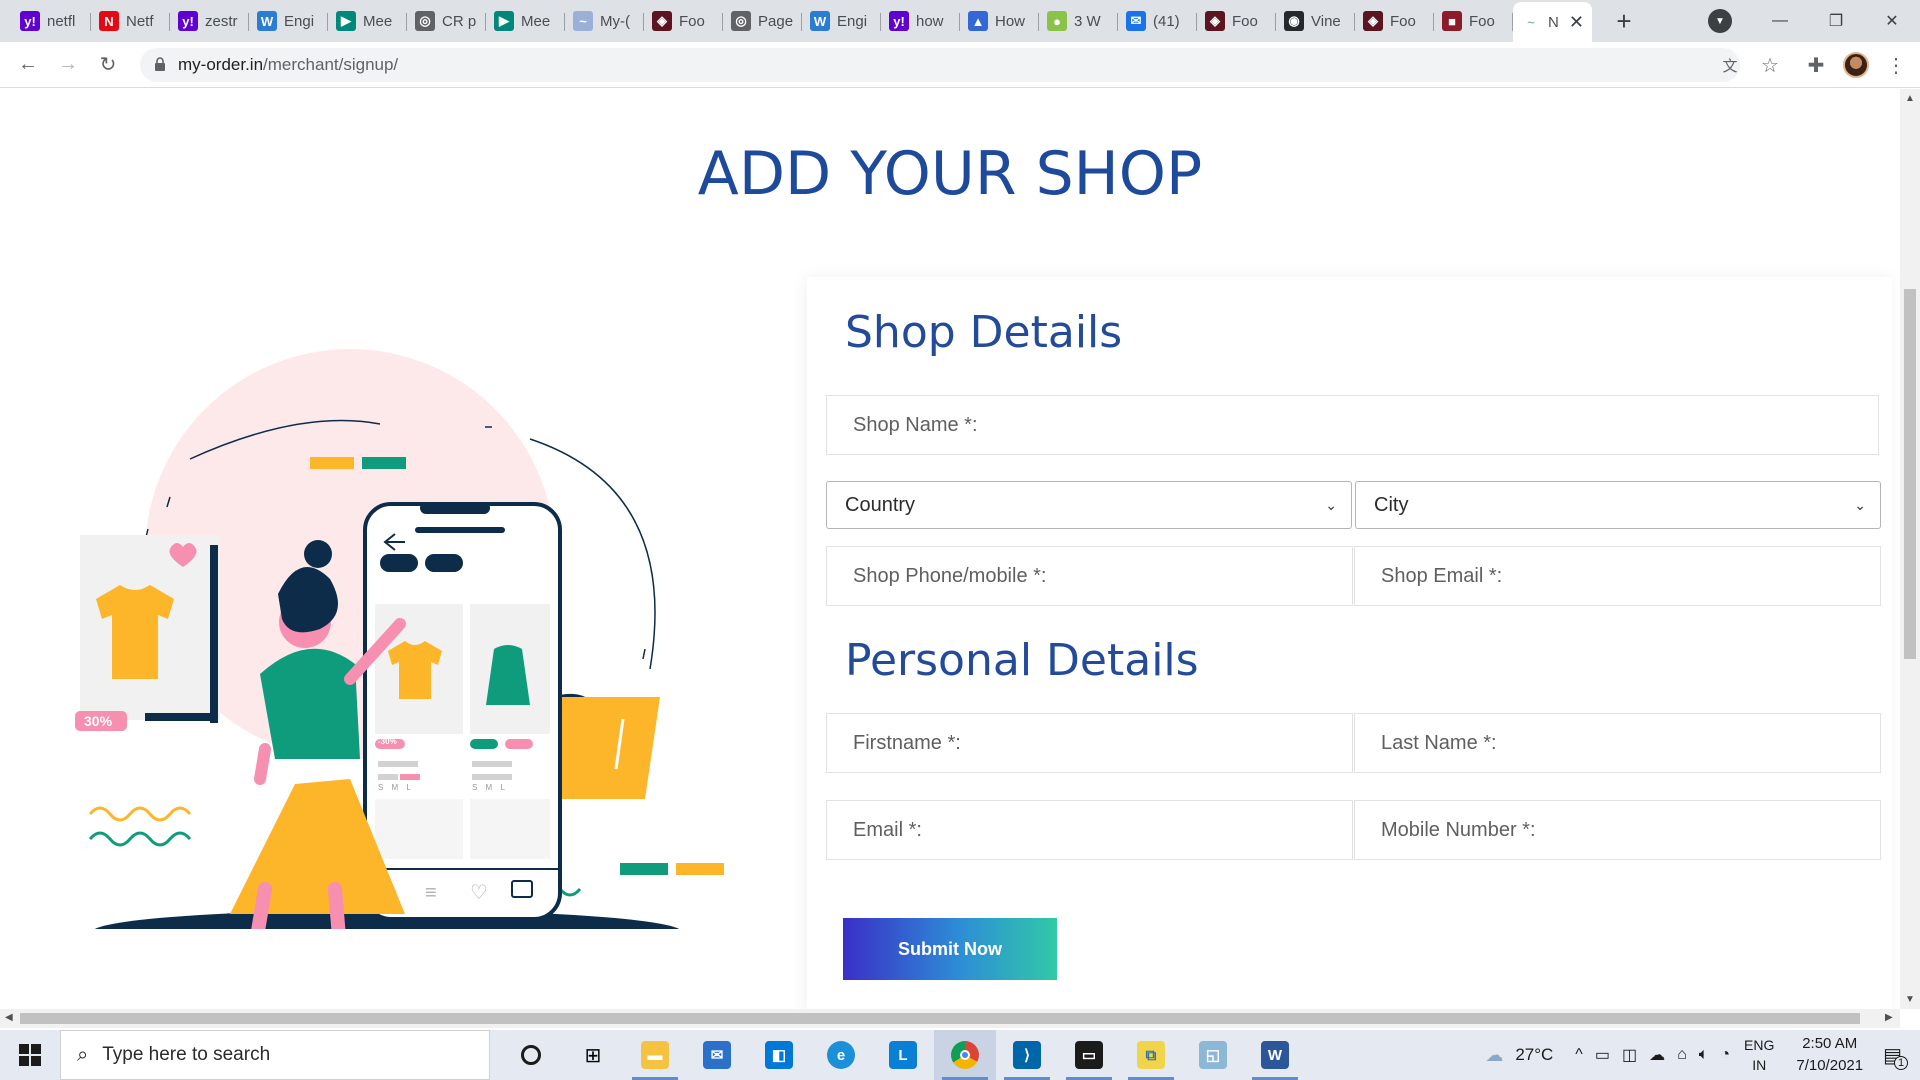  What do you see at coordinates (717, 1055) in the screenshot?
I see `mail-app-icon: ✉` at bounding box center [717, 1055].